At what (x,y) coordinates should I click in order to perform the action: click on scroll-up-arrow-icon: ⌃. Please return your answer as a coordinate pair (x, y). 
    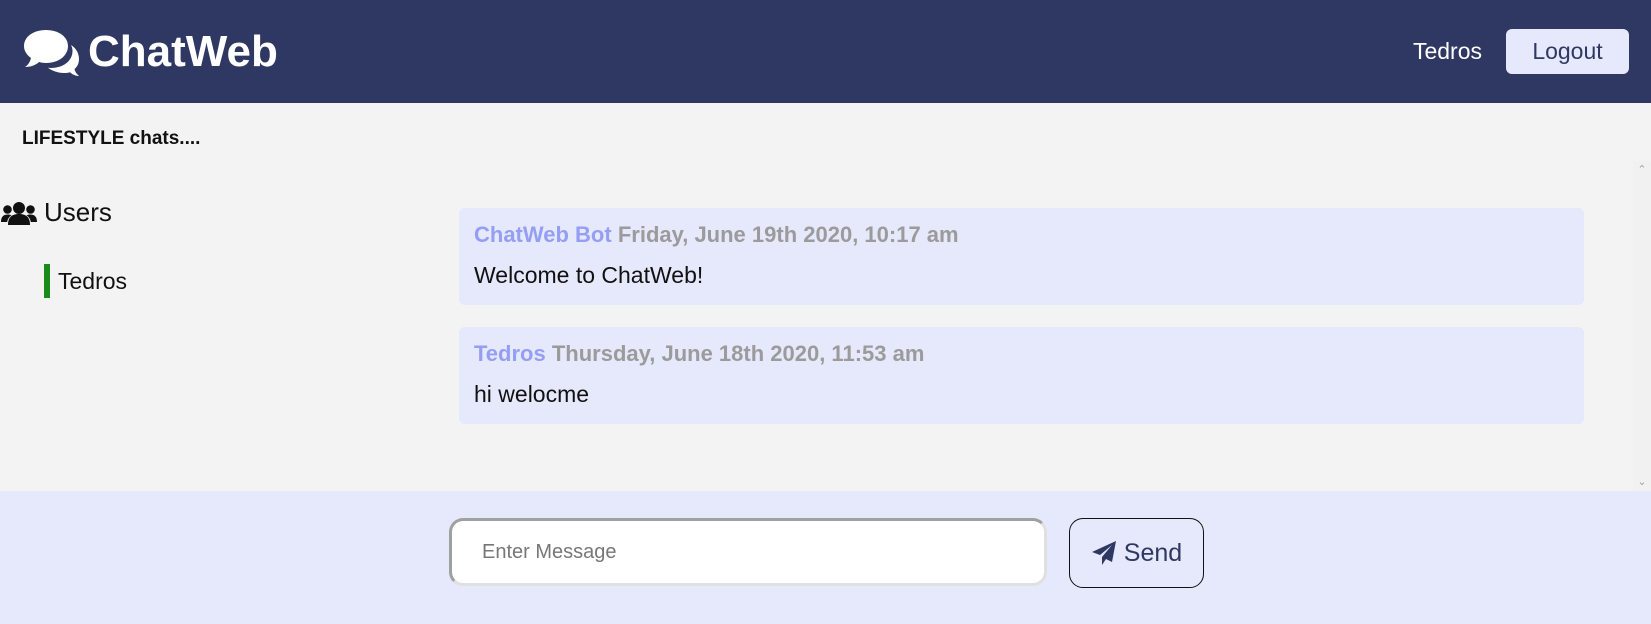
    Looking at the image, I should click on (1642, 170).